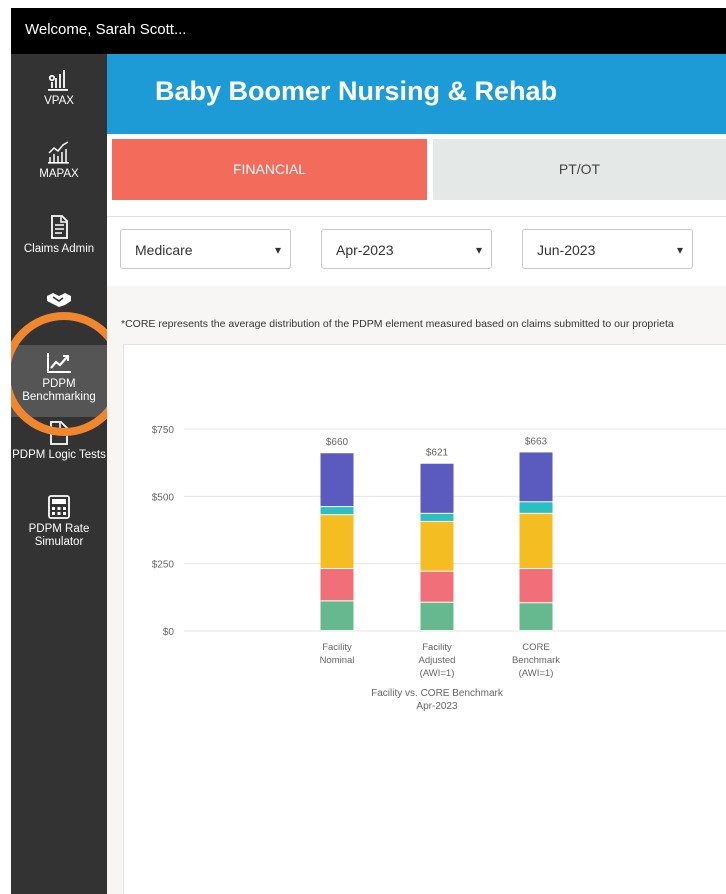 The width and height of the screenshot is (726, 894). I want to click on start-month-value: Apr-2023, so click(365, 250).